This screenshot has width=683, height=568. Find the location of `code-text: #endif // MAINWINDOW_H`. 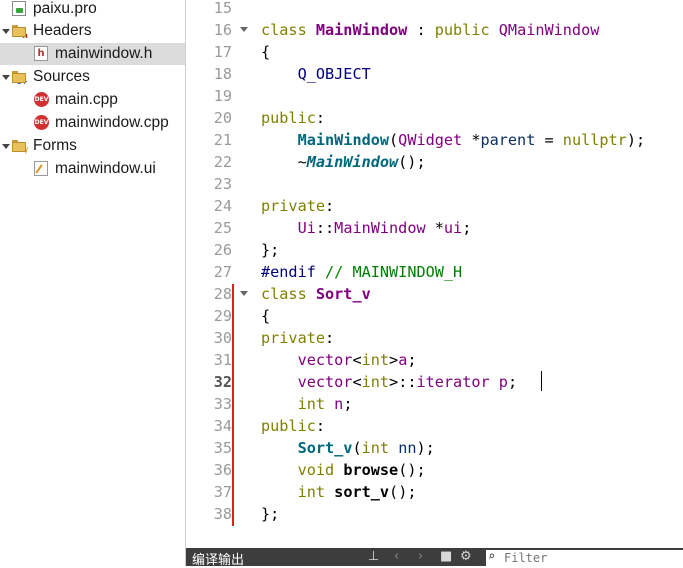

code-text: #endif // MAINWINDOW_H is located at coordinates (362, 272).